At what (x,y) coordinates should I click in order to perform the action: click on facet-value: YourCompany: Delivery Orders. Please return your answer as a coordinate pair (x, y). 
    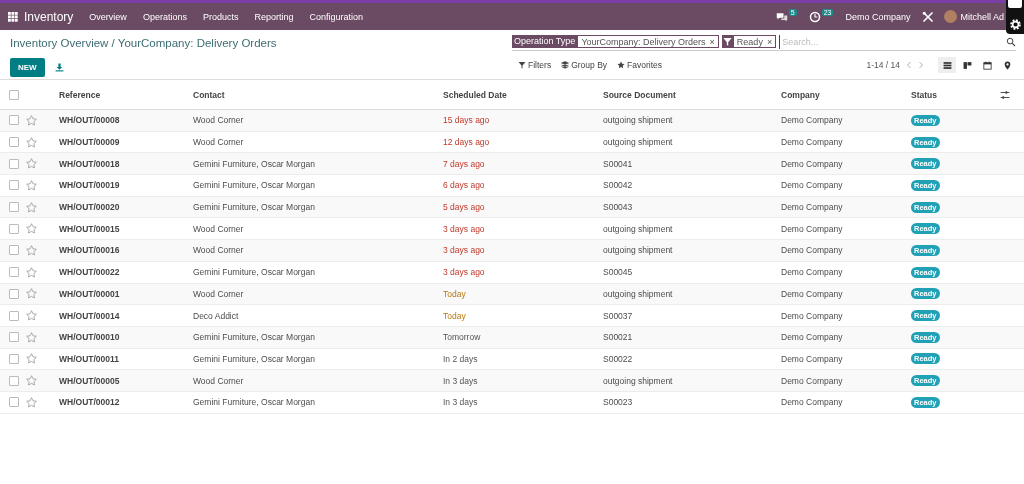
    Looking at the image, I should click on (643, 41).